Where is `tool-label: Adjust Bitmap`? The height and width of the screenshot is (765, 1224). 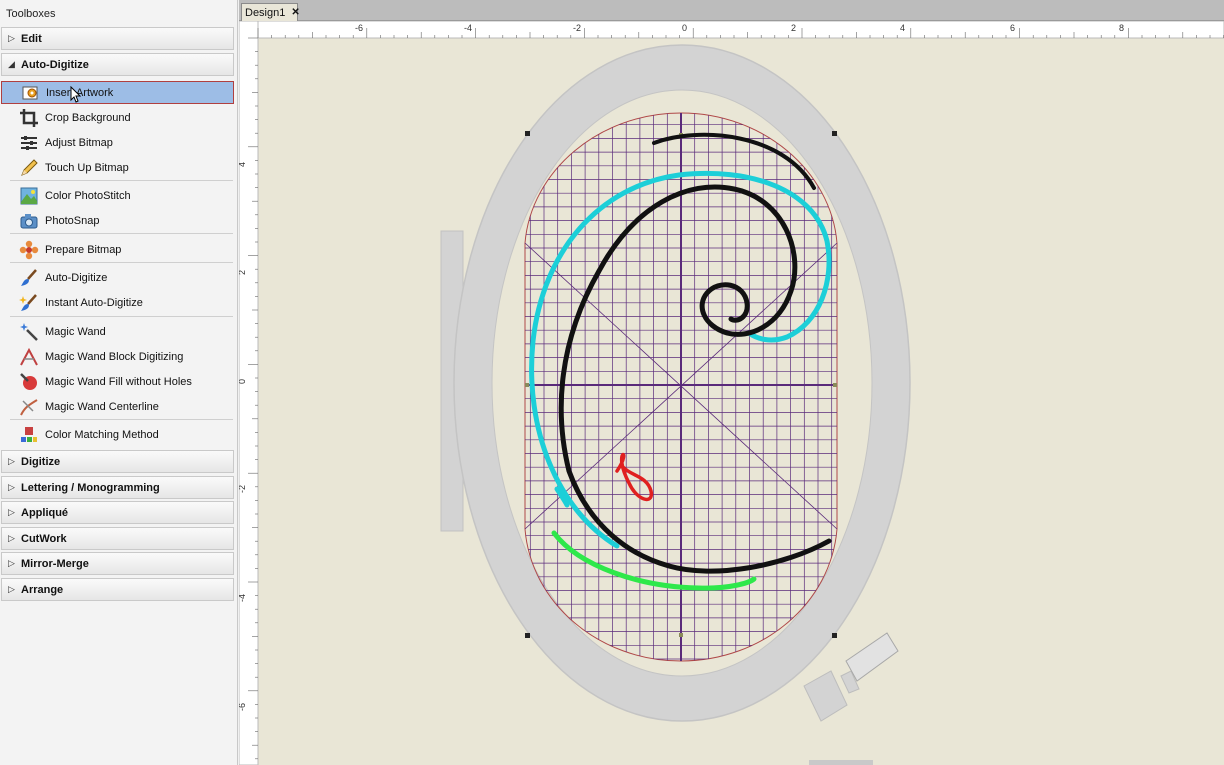
tool-label: Adjust Bitmap is located at coordinates (79, 142).